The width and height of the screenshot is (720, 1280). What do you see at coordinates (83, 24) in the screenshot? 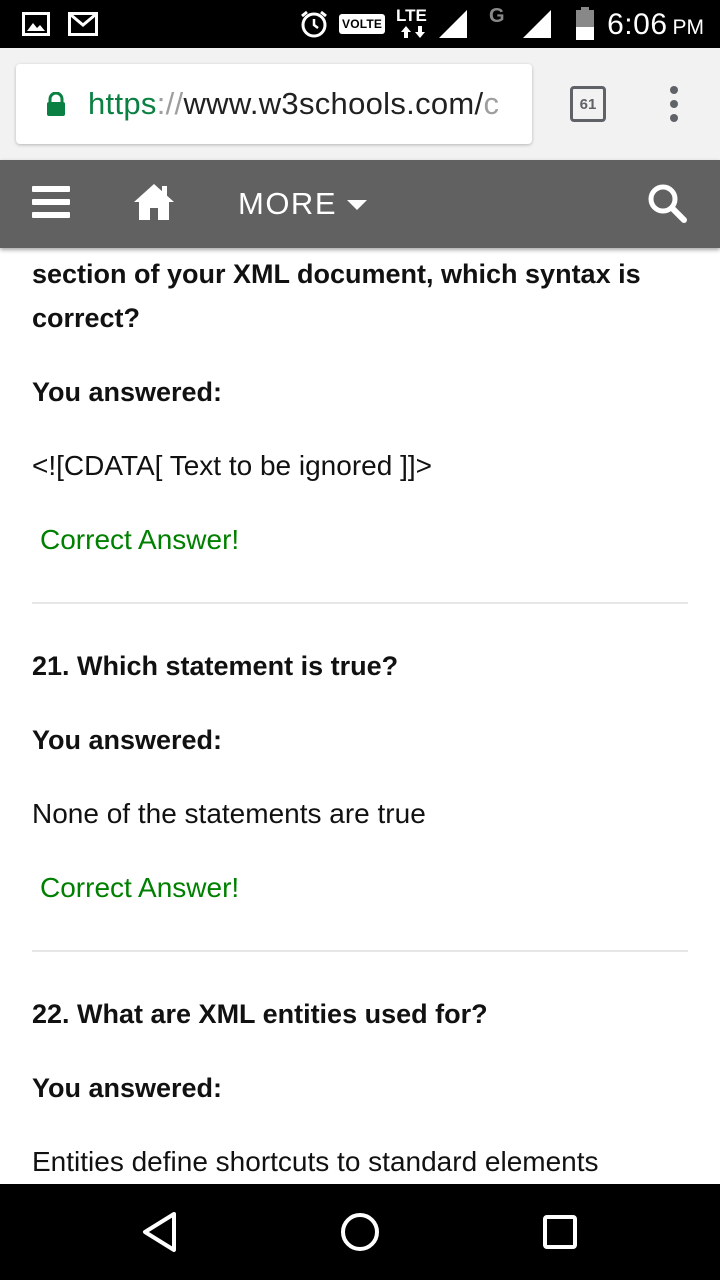
I see `gmail-notification-icon` at bounding box center [83, 24].